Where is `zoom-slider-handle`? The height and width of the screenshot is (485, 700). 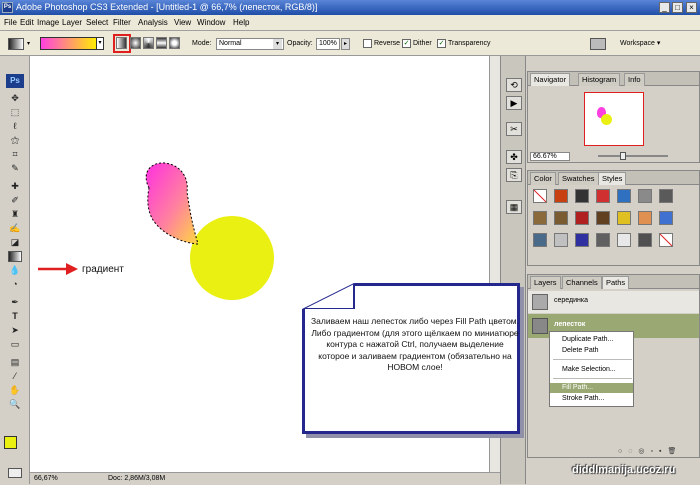
zoom-slider-handle is located at coordinates (623, 156).